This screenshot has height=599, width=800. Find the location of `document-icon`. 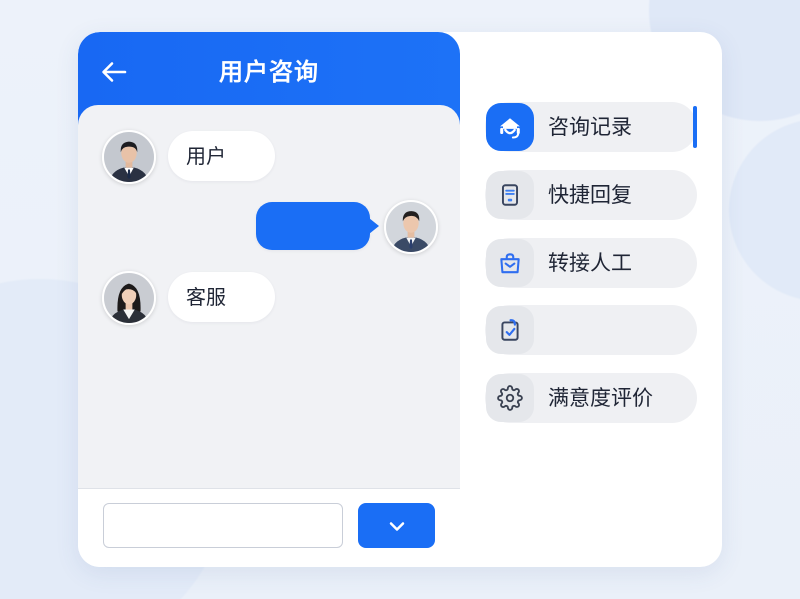

document-icon is located at coordinates (510, 195).